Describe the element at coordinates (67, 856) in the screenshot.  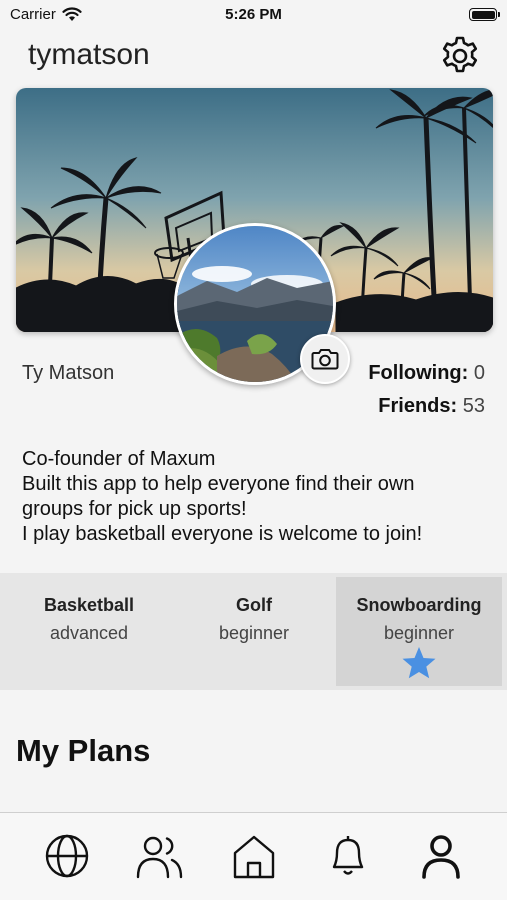
I see `globe-icon` at that location.